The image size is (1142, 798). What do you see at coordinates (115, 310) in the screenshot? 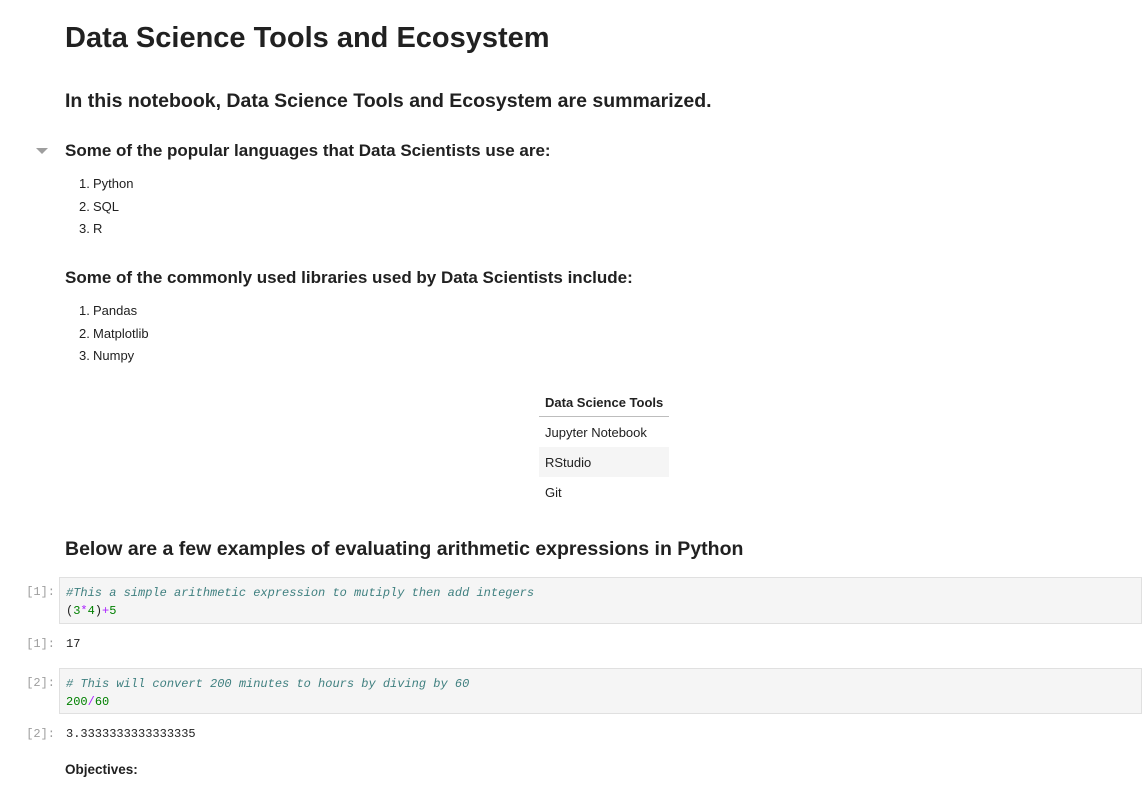
I see `library-pandas: Pandas` at bounding box center [115, 310].